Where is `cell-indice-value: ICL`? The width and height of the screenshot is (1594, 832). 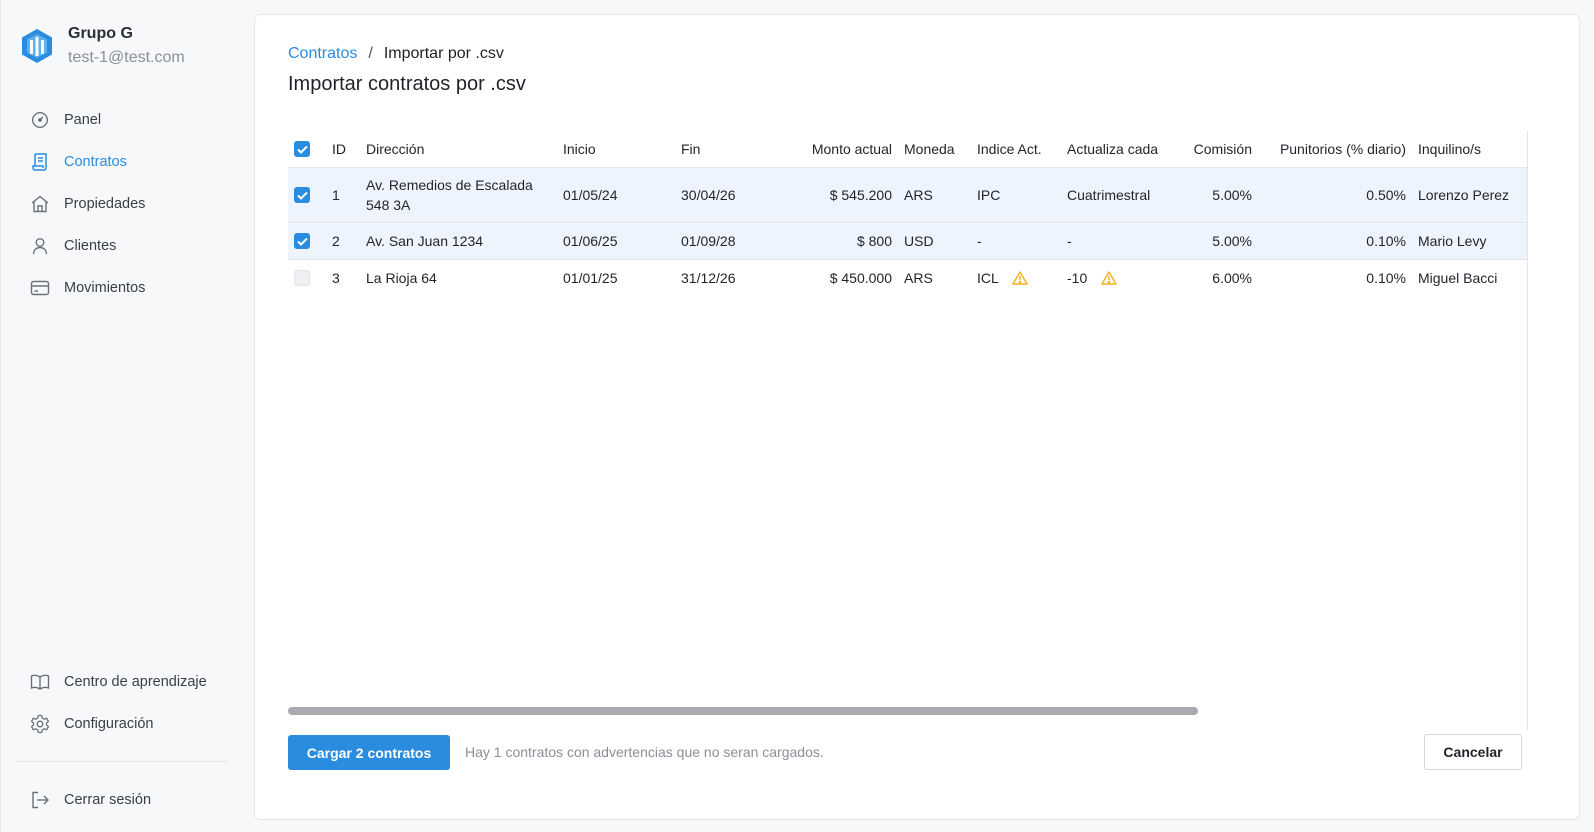 cell-indice-value: ICL is located at coordinates (988, 277).